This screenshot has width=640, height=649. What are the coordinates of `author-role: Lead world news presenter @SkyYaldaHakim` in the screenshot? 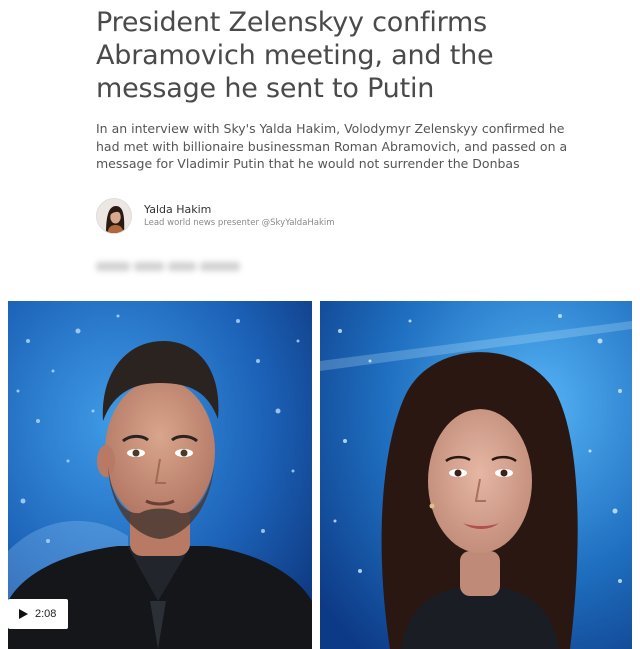 It's located at (239, 223).